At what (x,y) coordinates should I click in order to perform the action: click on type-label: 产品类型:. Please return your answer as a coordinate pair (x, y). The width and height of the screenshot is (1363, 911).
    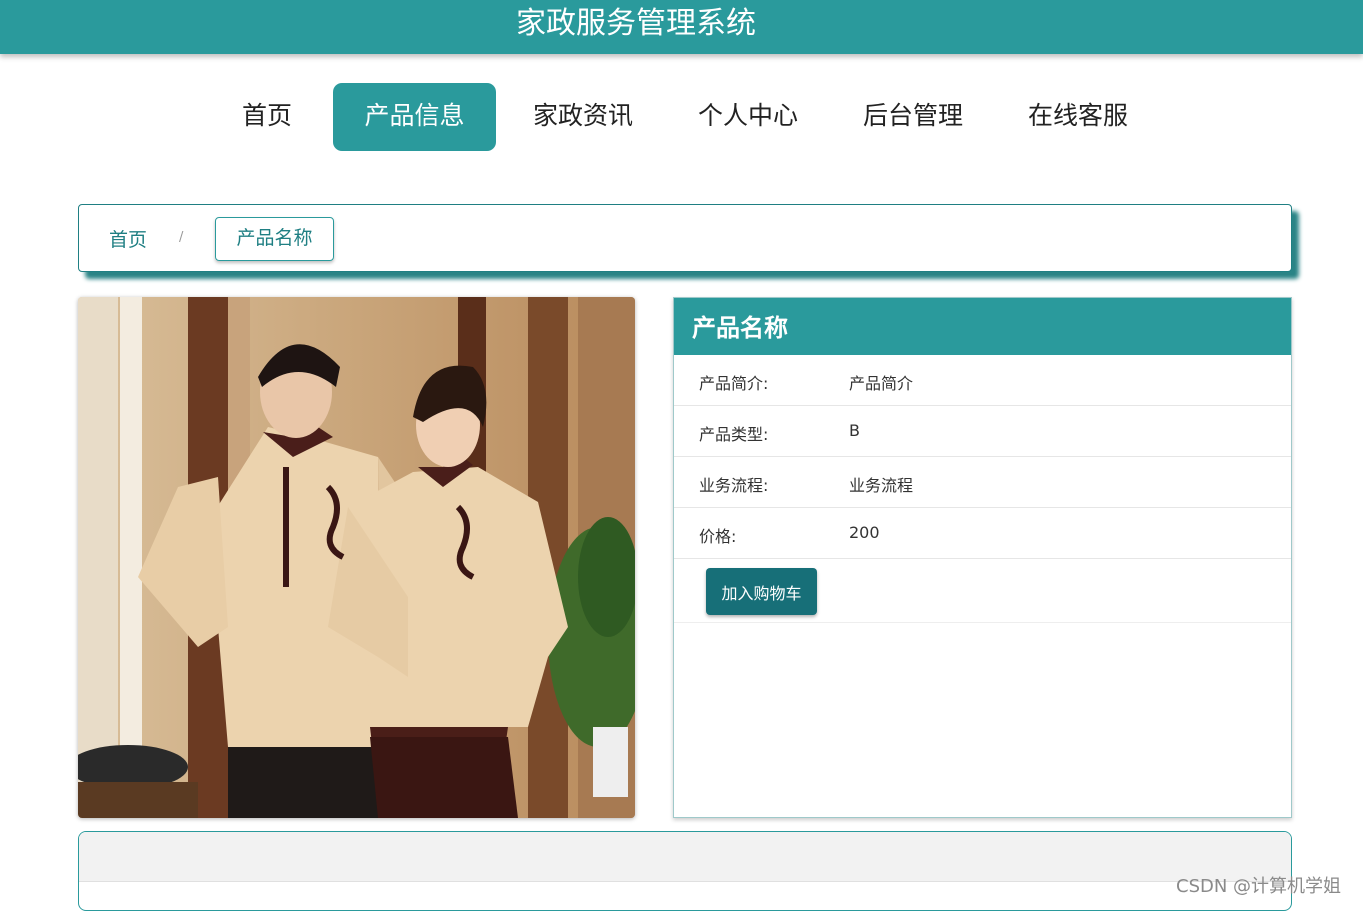
    Looking at the image, I should click on (734, 434).